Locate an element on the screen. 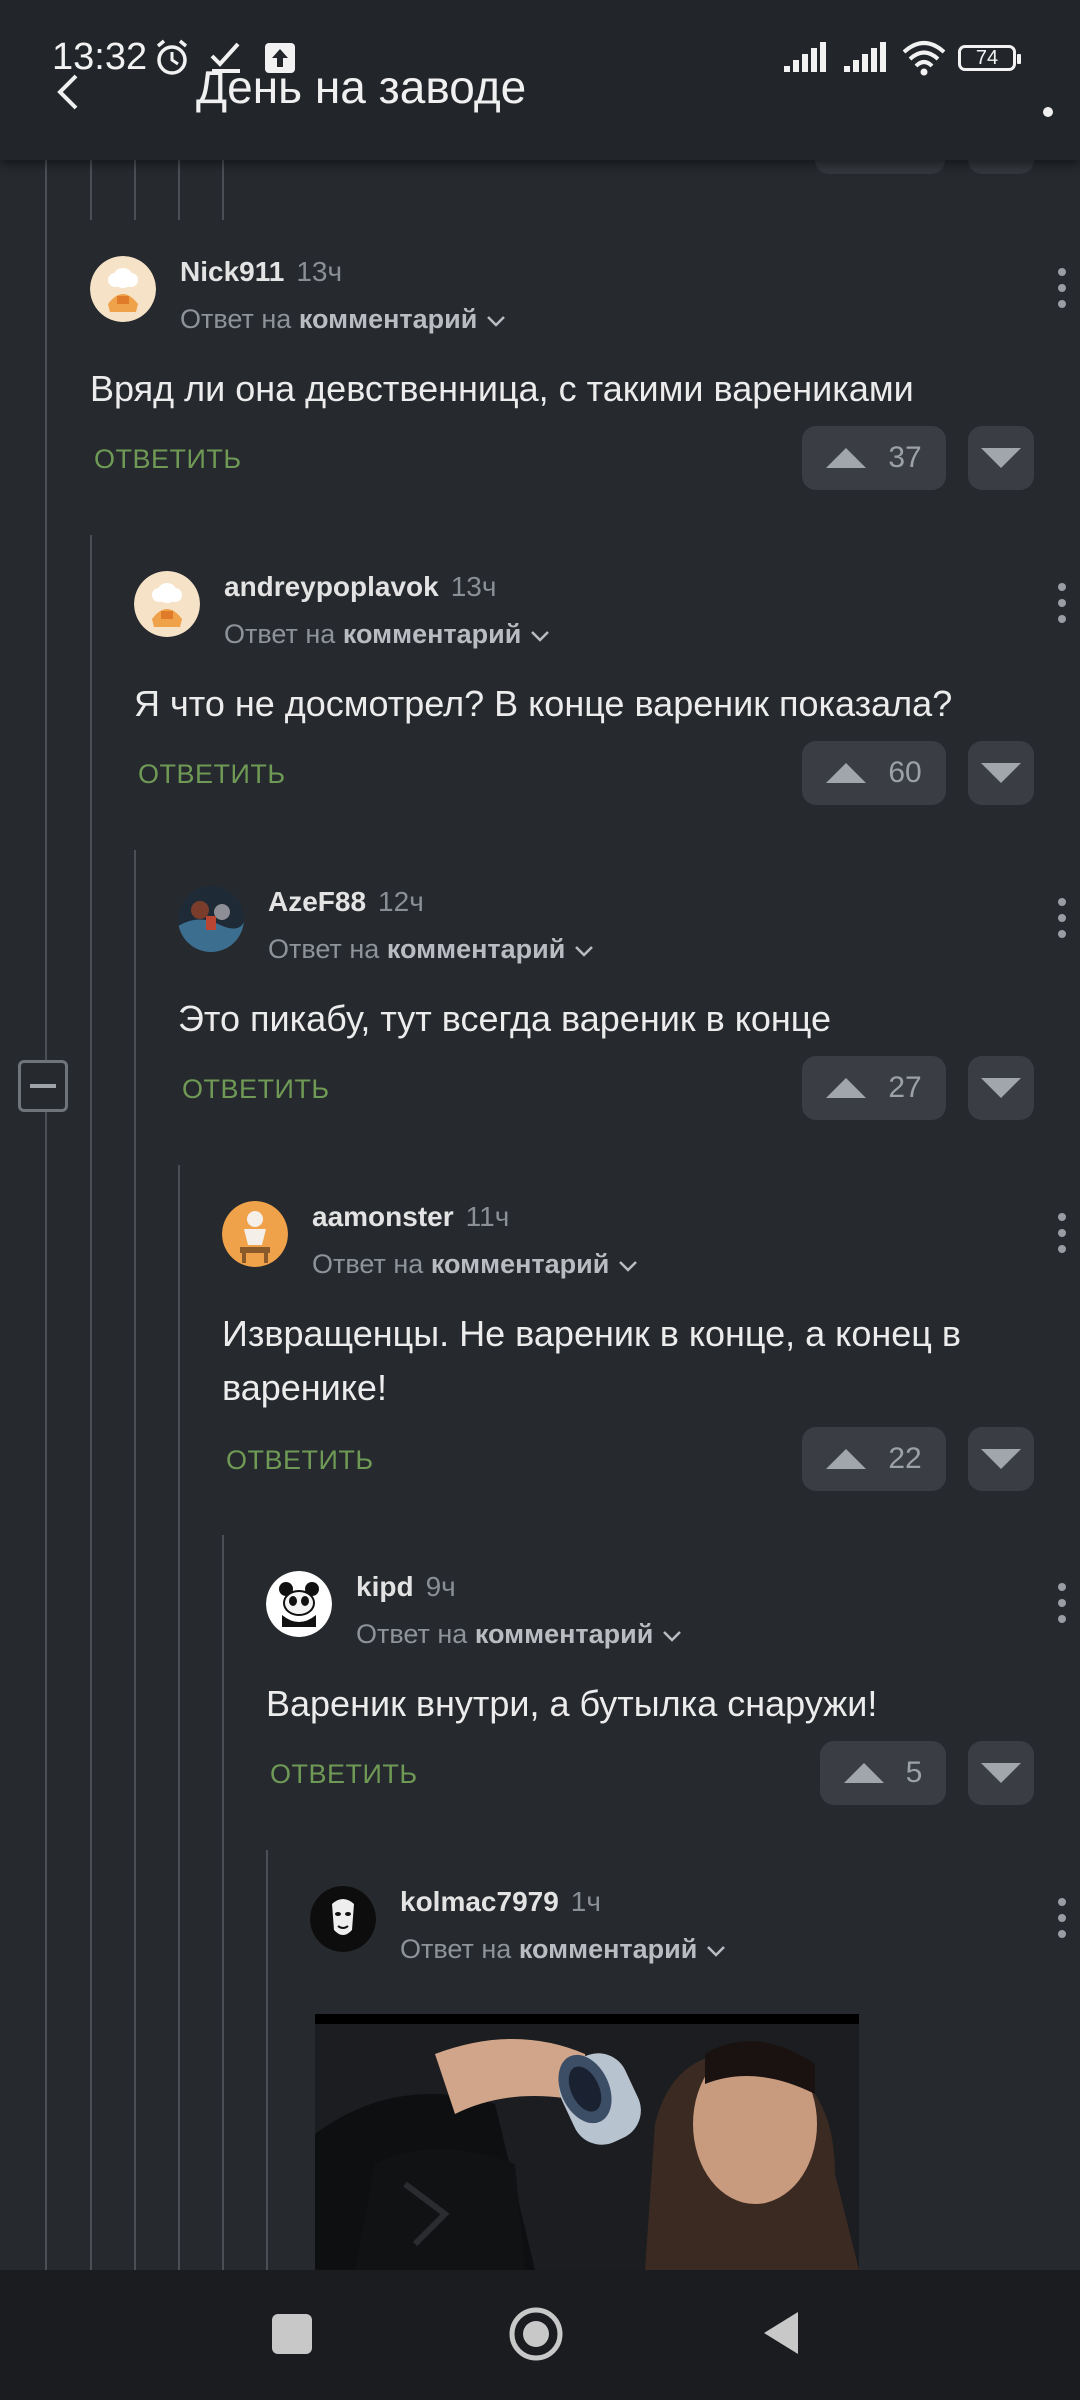  minus-icon is located at coordinates (43, 1086).